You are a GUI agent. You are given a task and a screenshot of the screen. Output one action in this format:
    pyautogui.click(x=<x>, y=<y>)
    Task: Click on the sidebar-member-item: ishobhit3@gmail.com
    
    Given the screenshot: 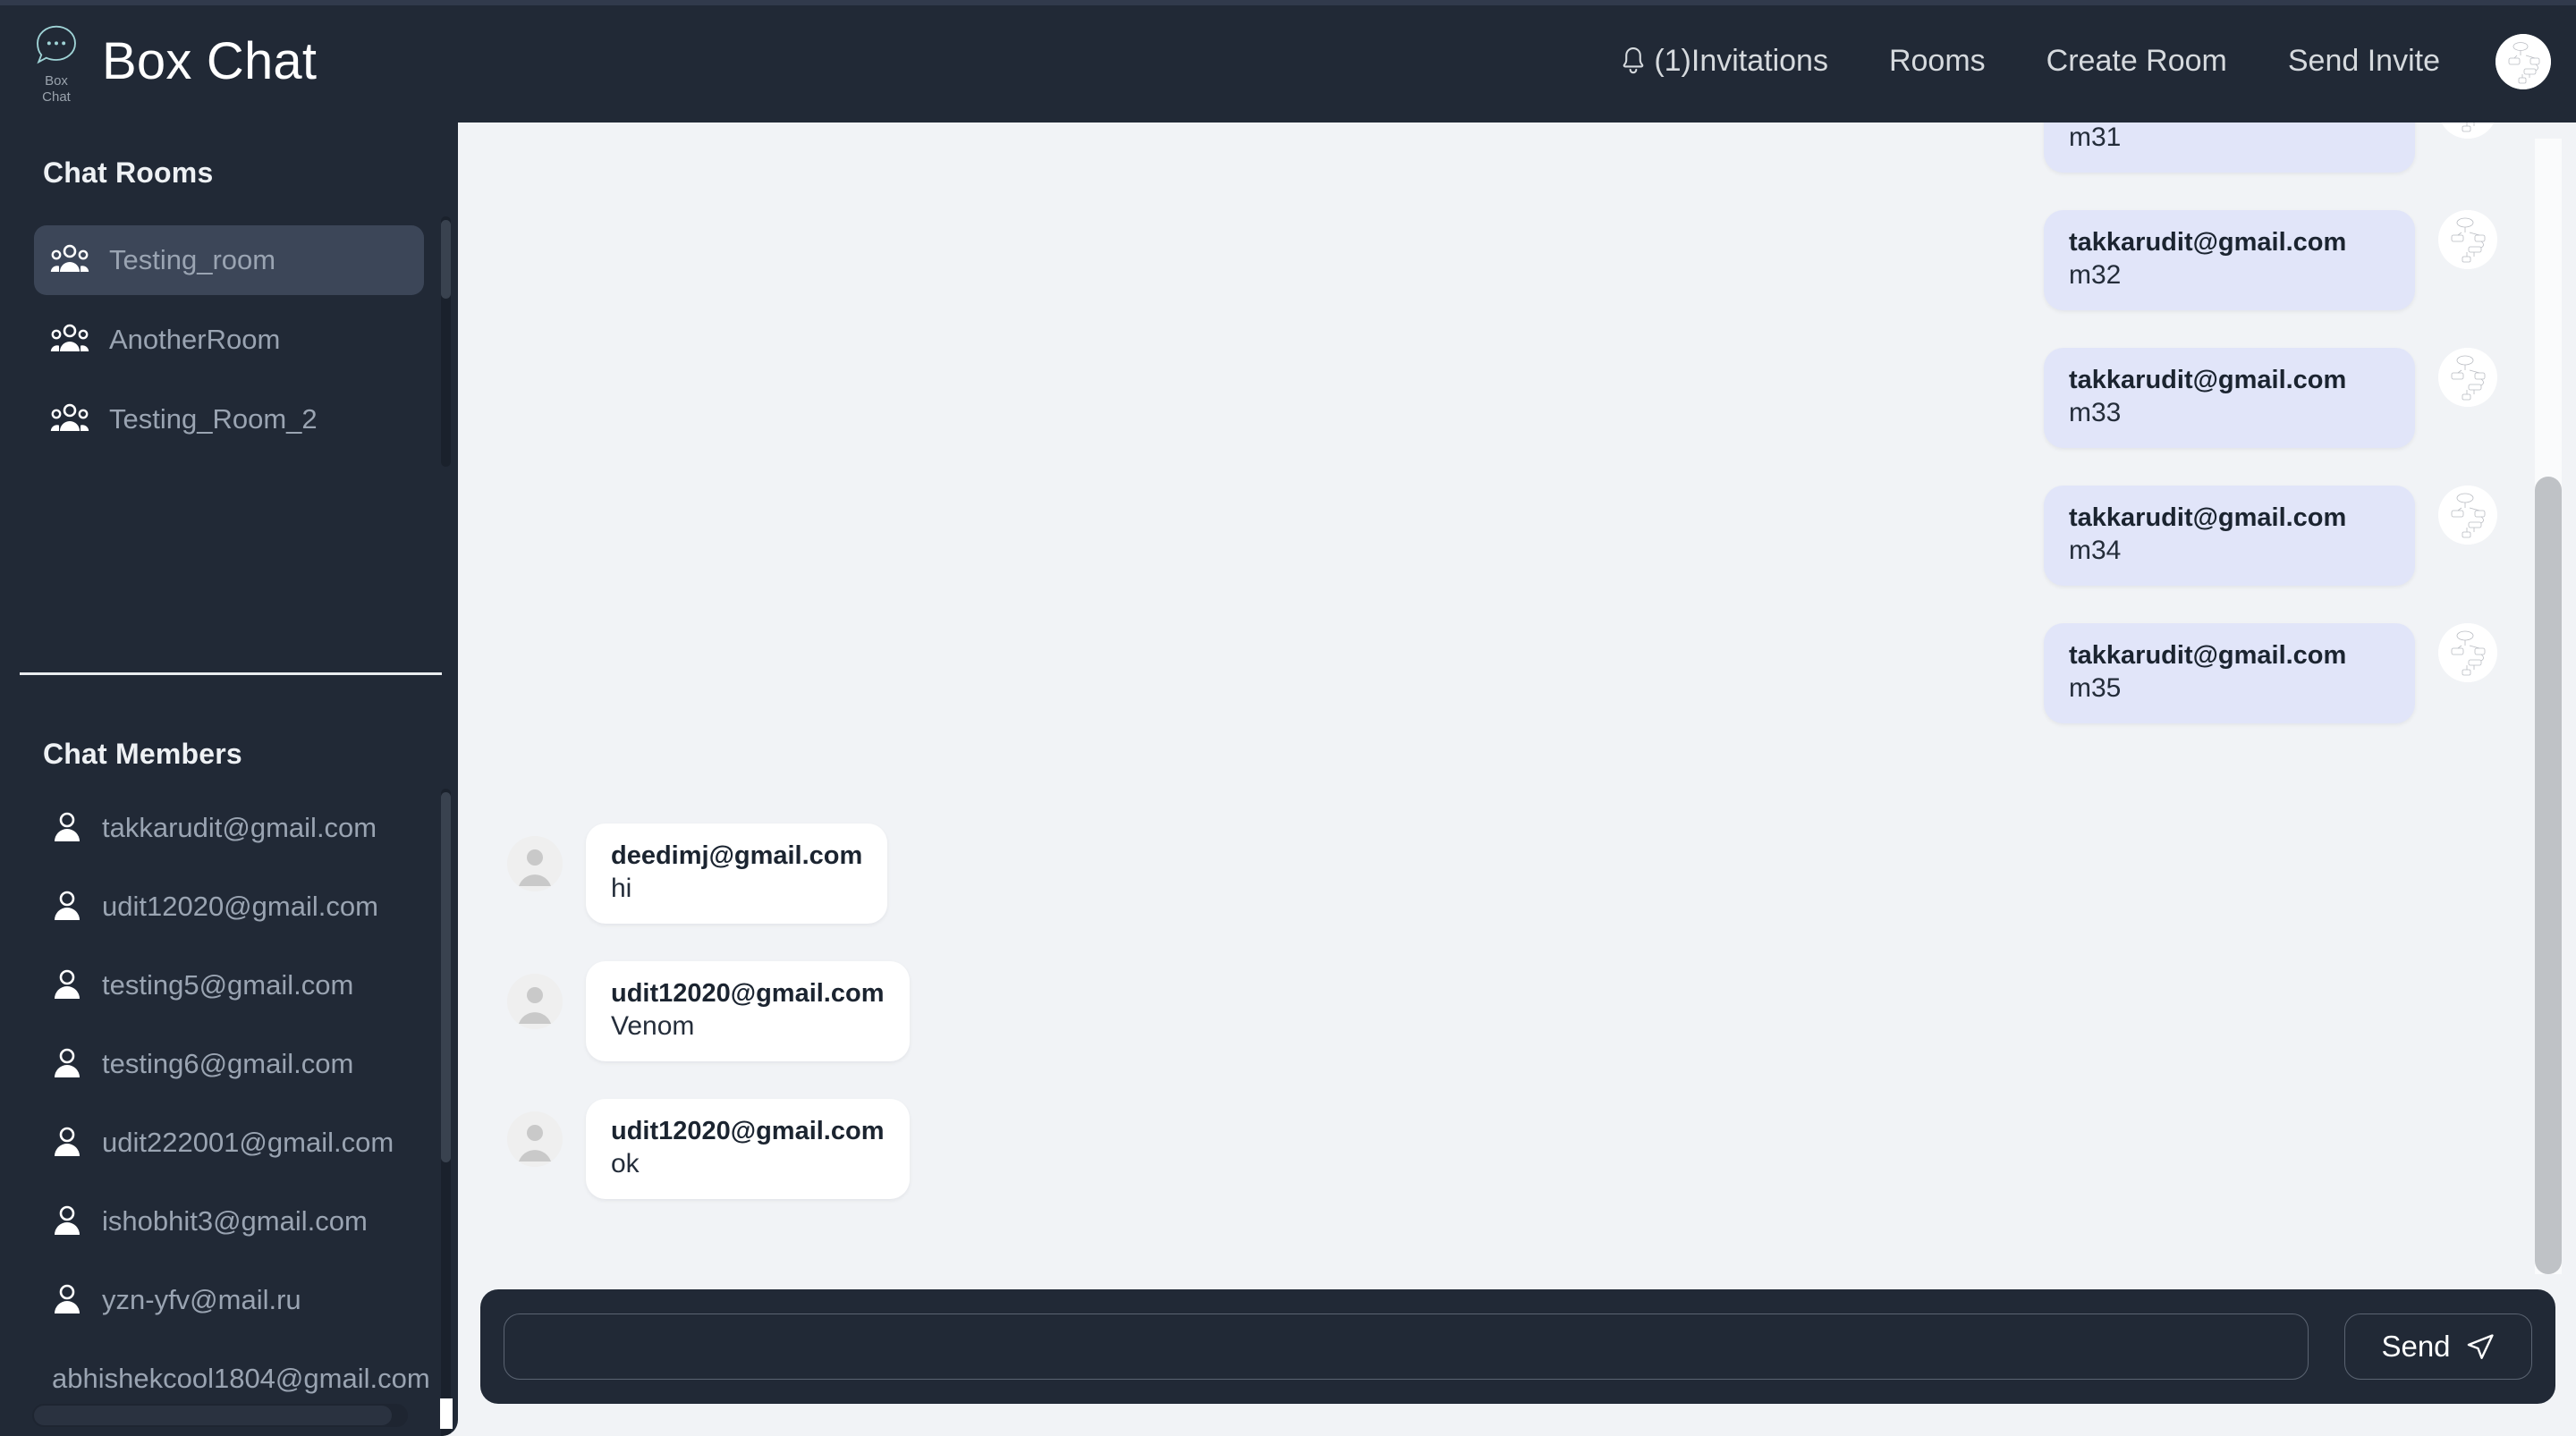 What is the action you would take?
    pyautogui.click(x=229, y=1221)
    